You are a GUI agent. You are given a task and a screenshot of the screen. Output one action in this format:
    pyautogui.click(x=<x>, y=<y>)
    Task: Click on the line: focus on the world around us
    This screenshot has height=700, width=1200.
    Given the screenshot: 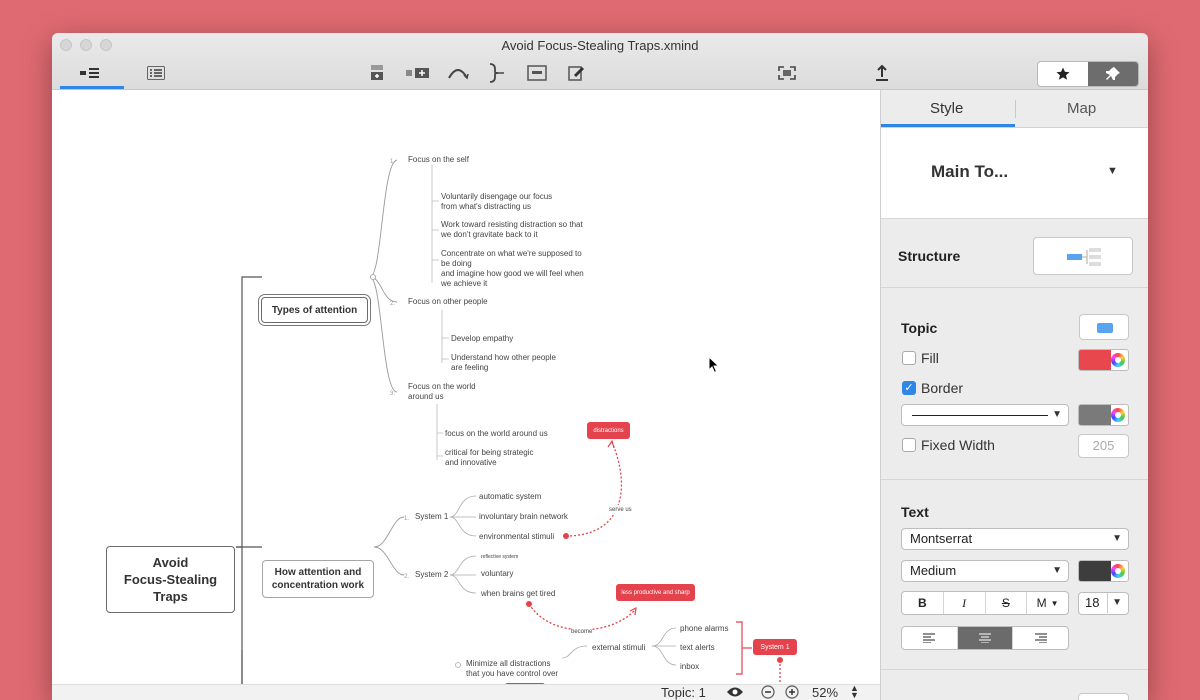 What is the action you would take?
    pyautogui.click(x=496, y=433)
    